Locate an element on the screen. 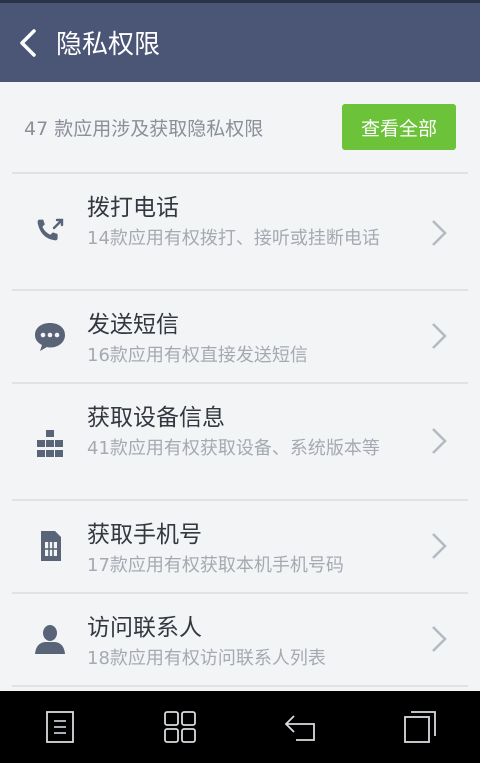 The width and height of the screenshot is (480, 763). permission-row-device-info: 获取设备信息 41款应用有权获取设备、系统版本等 is located at coordinates (240, 440).